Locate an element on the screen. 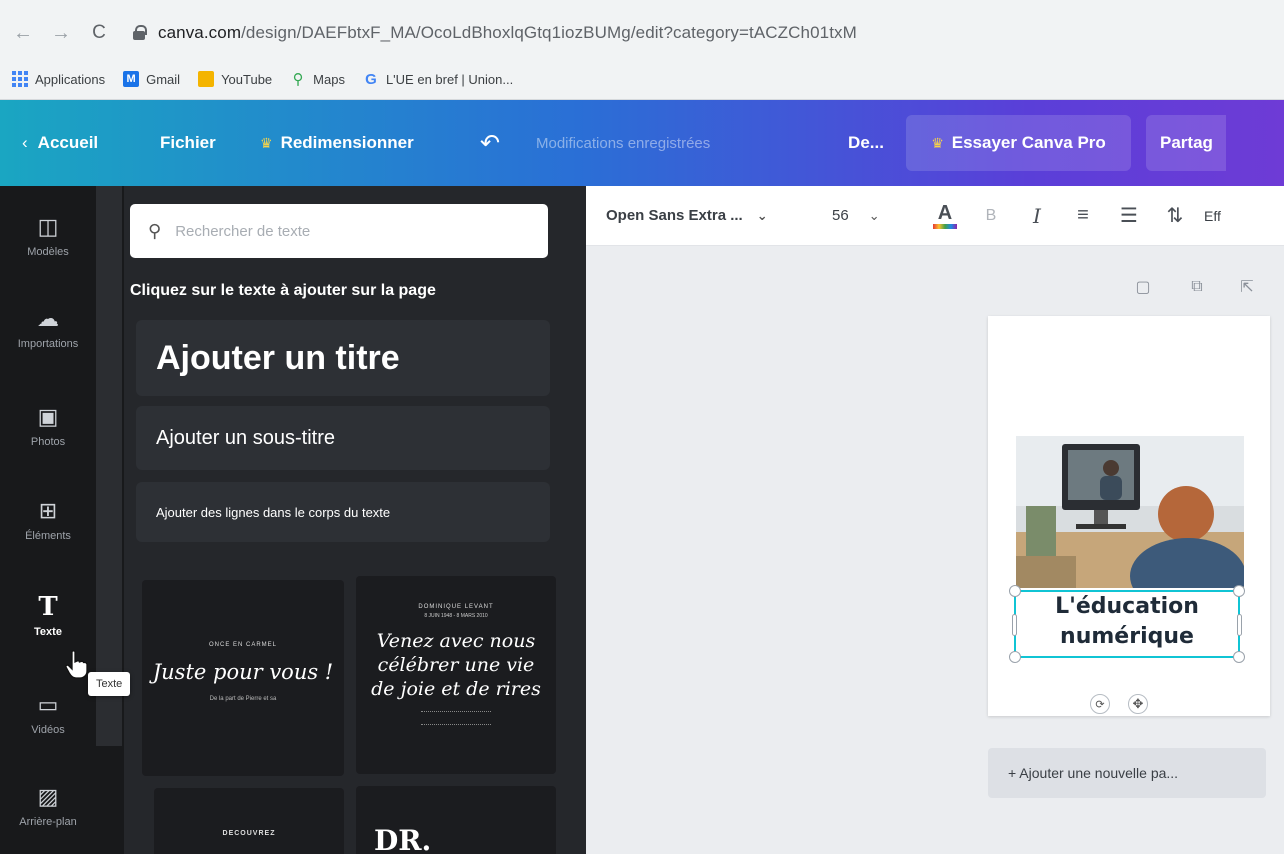  bookmark-gmail: M Gmail is located at coordinates (151, 79).